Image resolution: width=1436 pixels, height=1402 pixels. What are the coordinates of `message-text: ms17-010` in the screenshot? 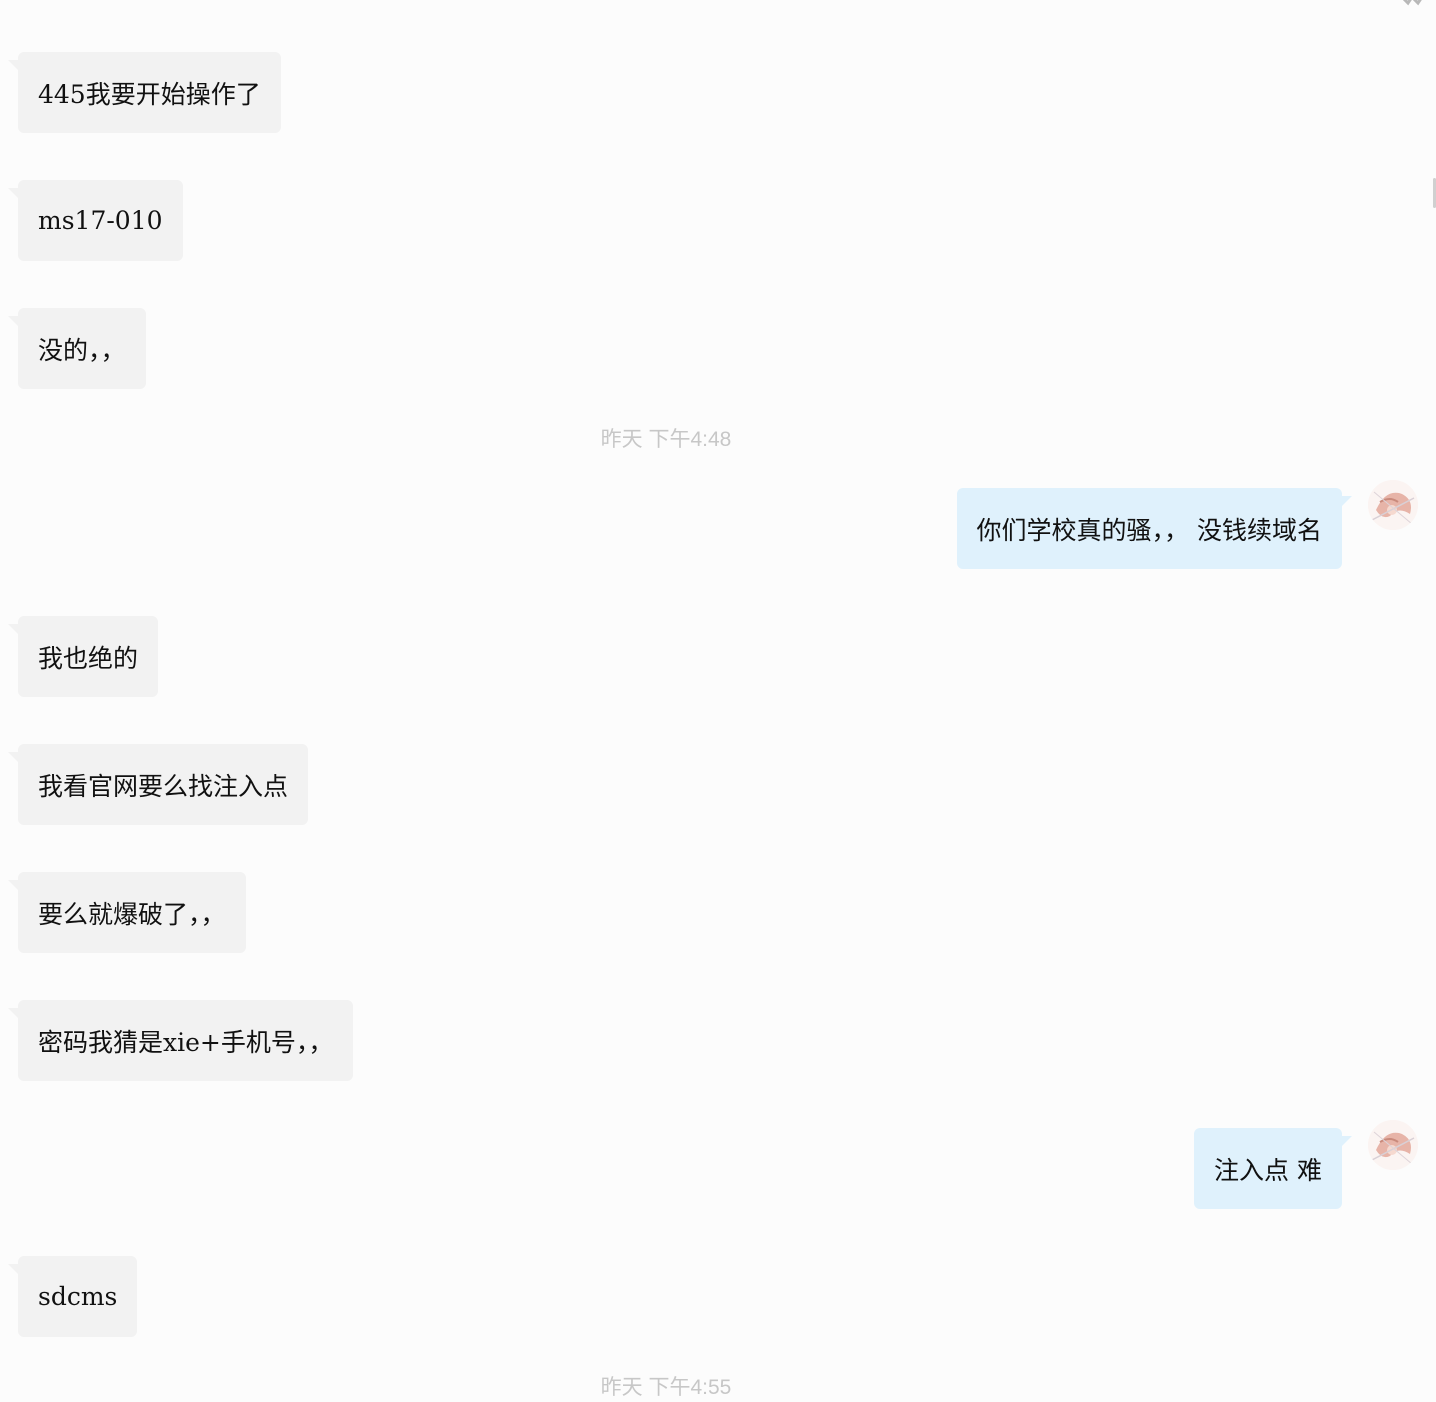 It's located at (100, 220).